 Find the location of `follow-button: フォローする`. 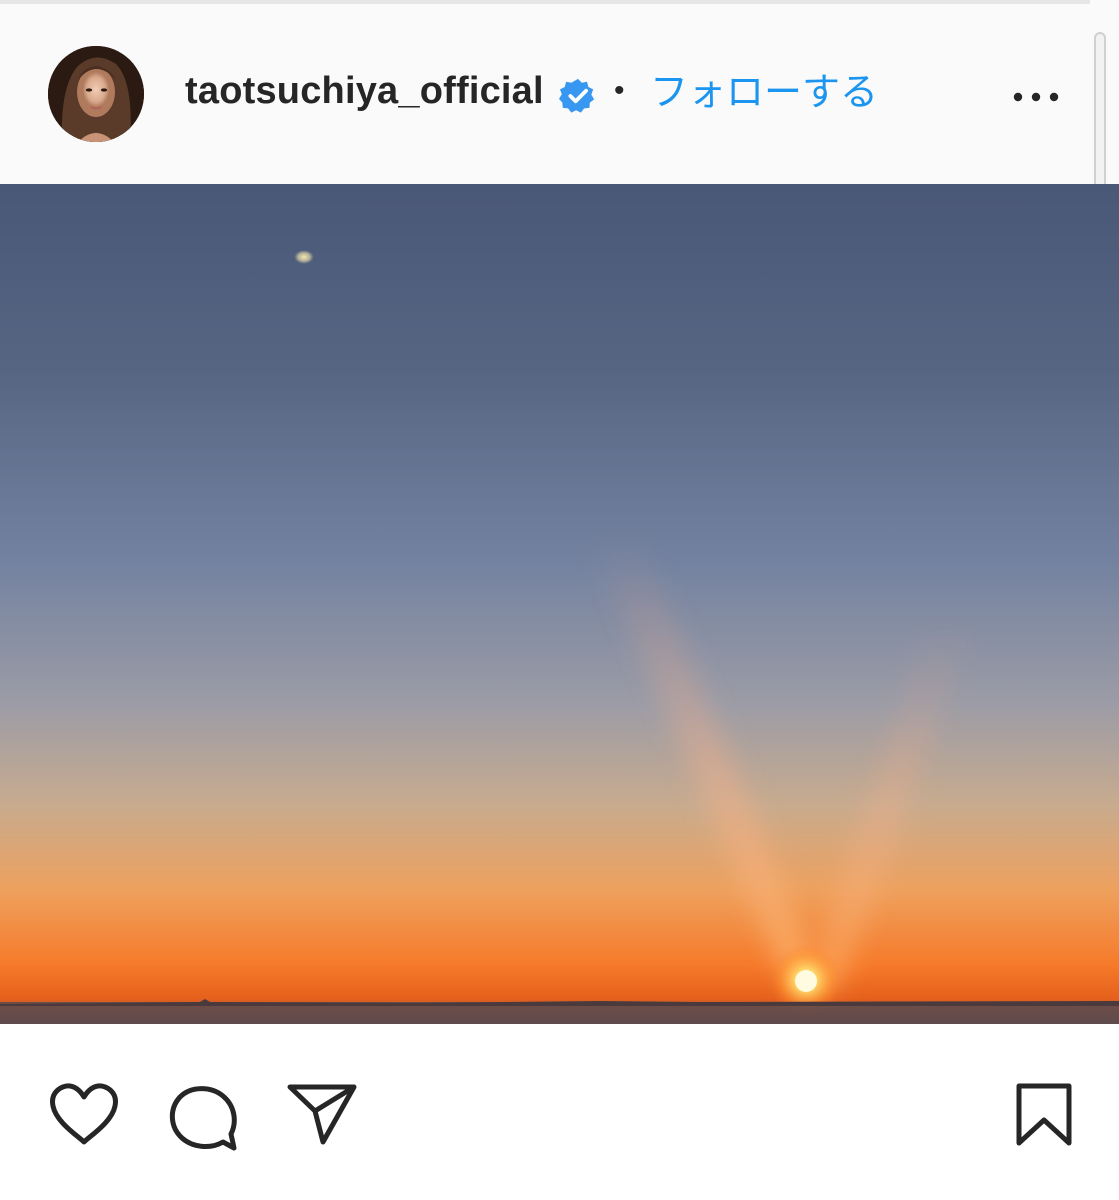

follow-button: フォローする is located at coordinates (764, 93).